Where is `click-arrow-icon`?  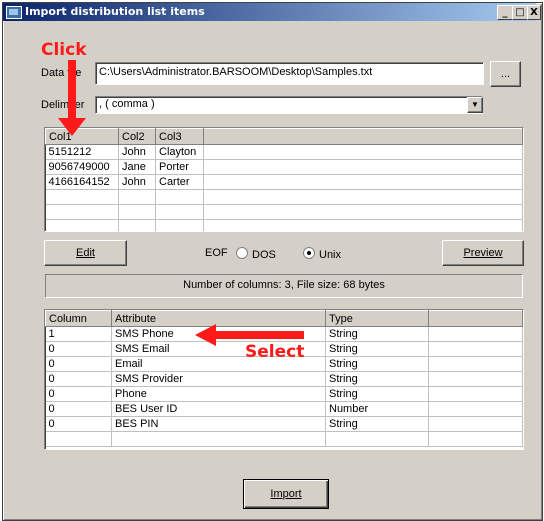
click-arrow-icon is located at coordinates (72, 98).